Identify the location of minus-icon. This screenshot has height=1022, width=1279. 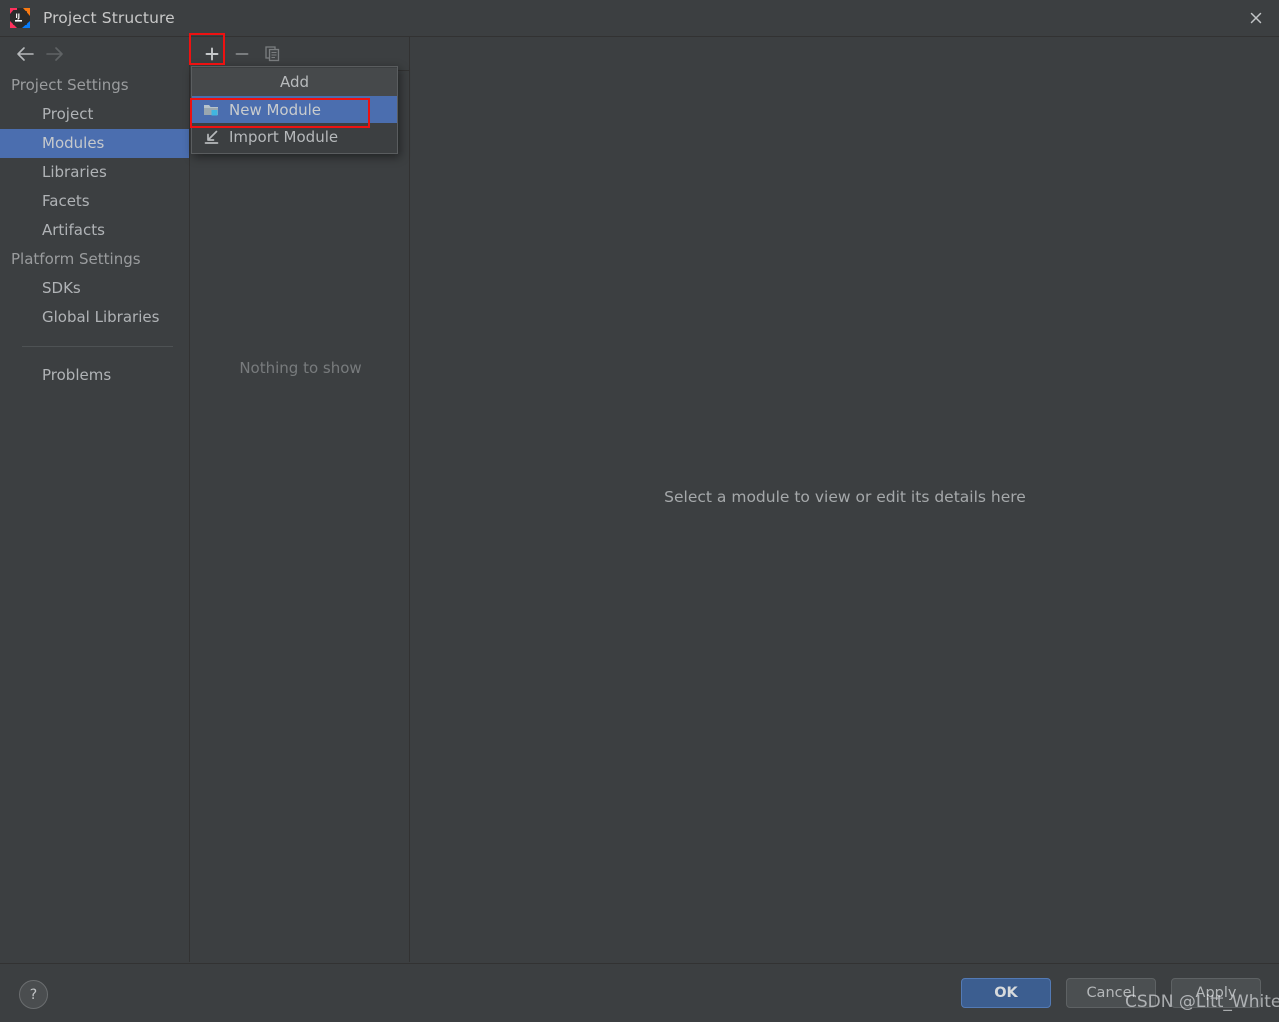
(242, 54).